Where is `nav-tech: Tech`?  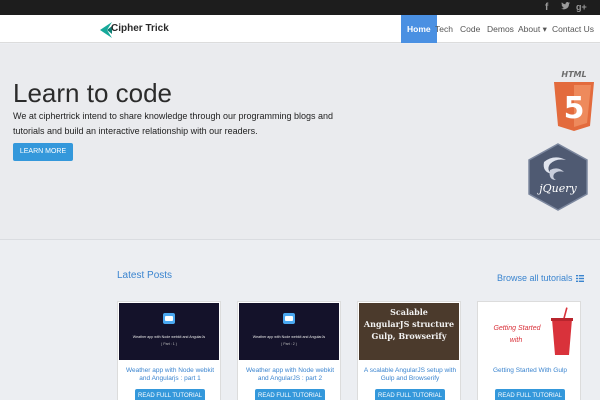
nav-tech: Tech is located at coordinates (444, 29).